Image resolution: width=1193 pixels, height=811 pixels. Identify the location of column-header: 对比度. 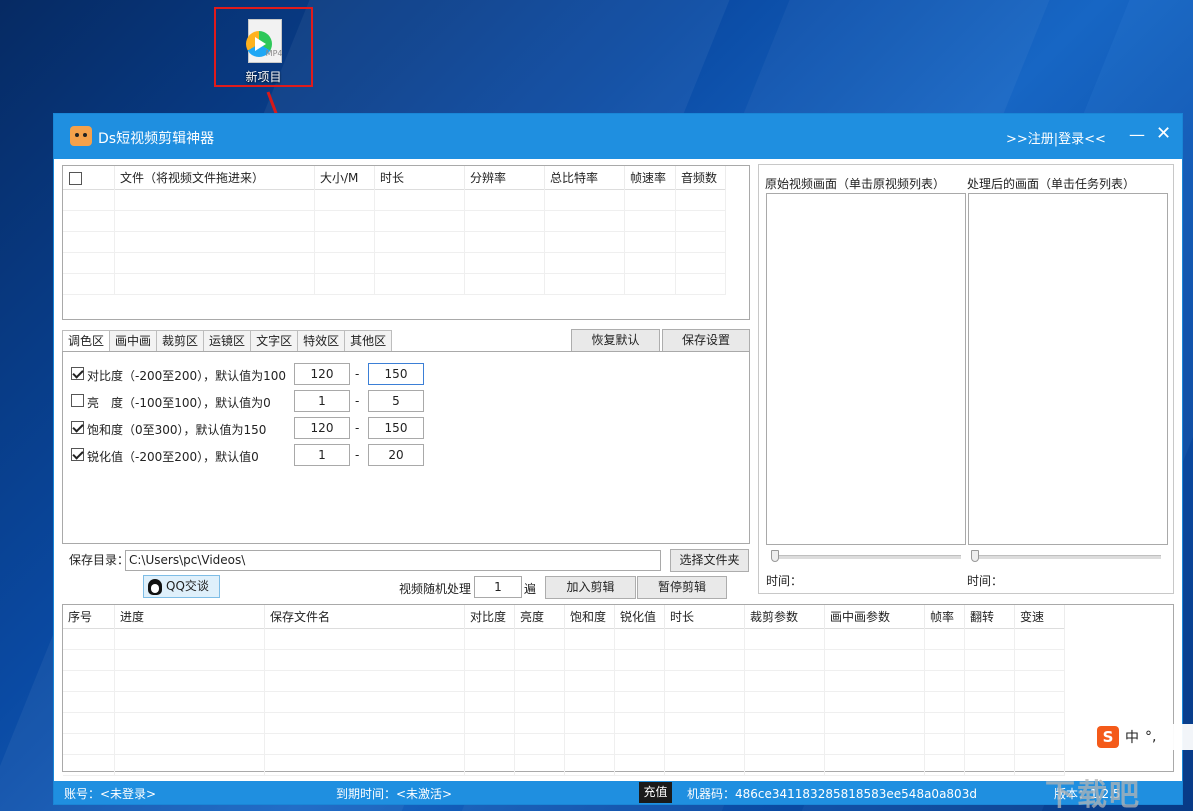
(490, 617).